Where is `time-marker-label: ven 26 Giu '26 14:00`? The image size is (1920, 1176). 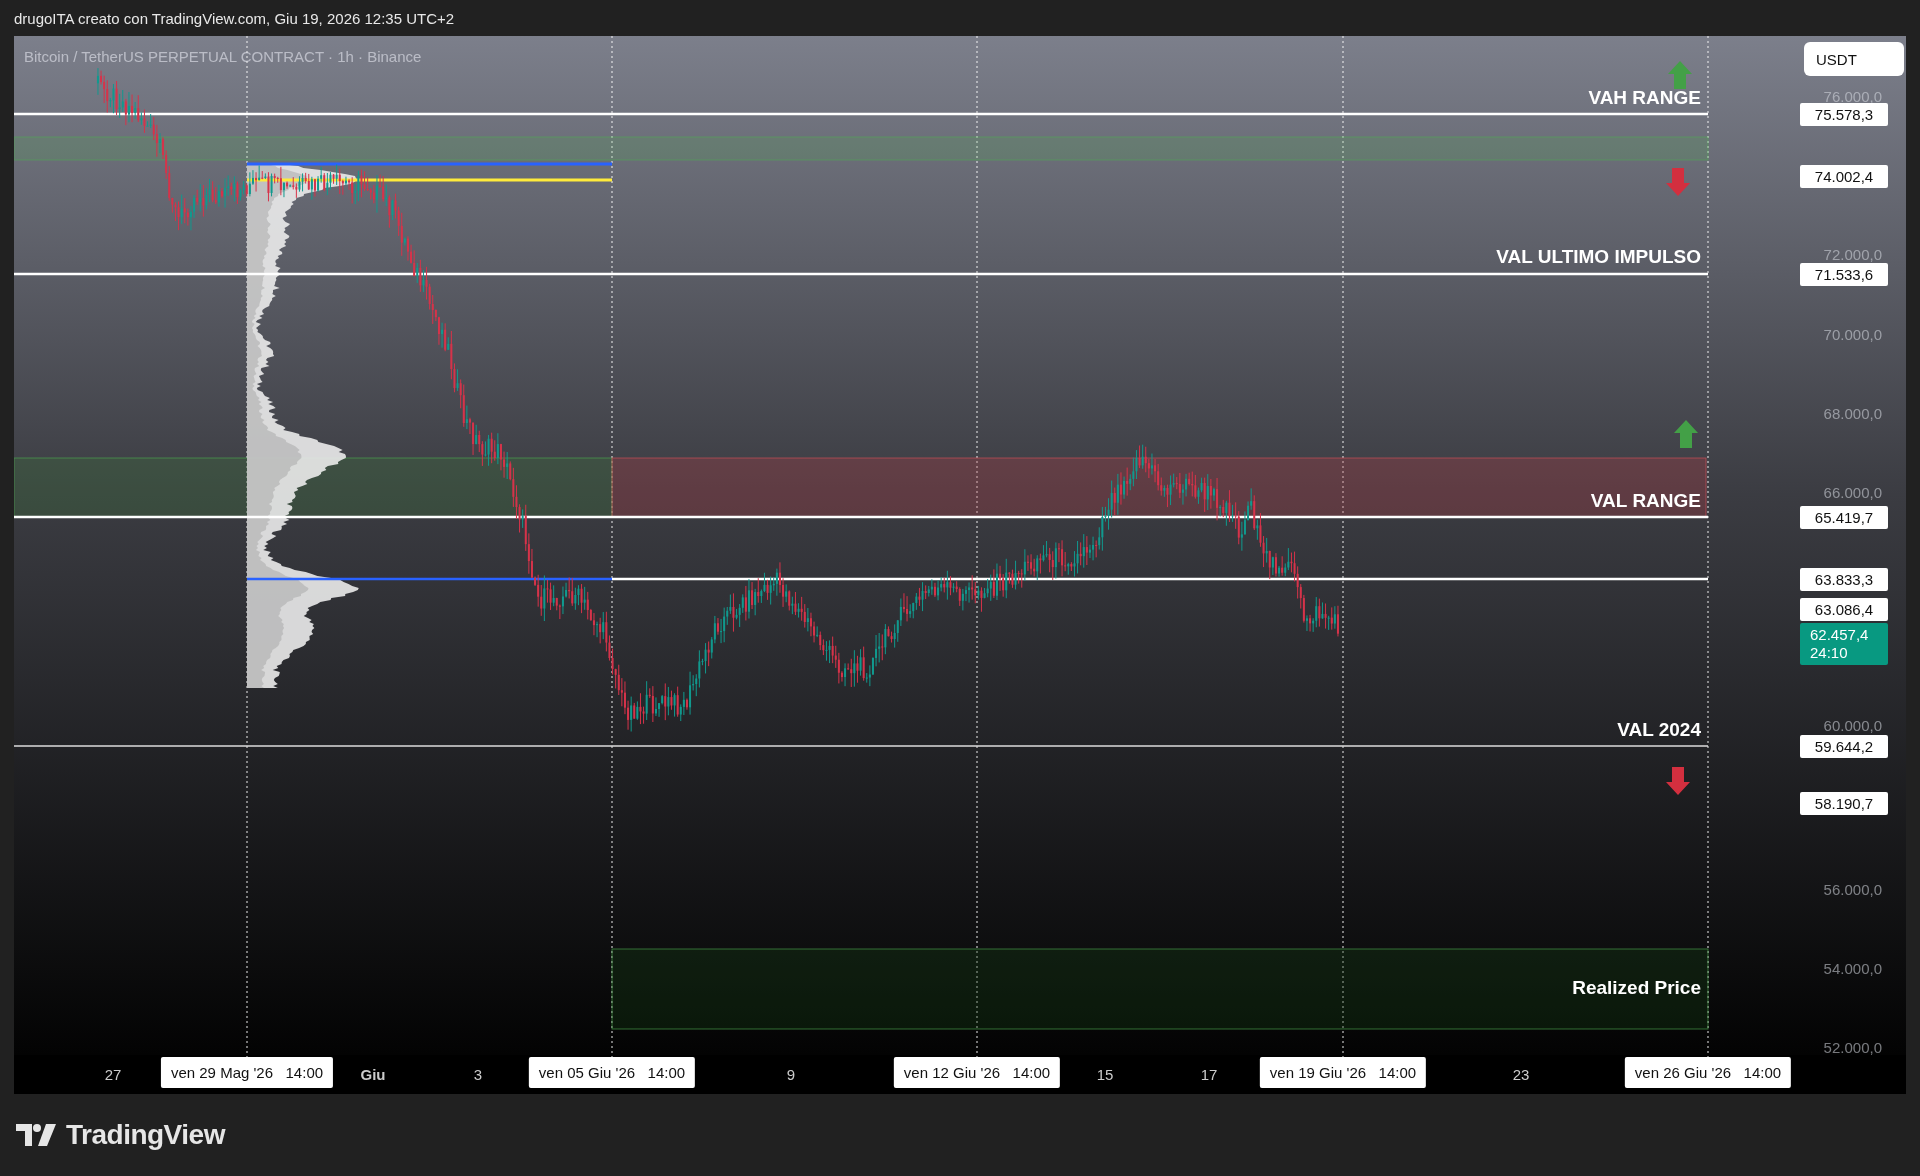 time-marker-label: ven 26 Giu '26 14:00 is located at coordinates (1708, 1072).